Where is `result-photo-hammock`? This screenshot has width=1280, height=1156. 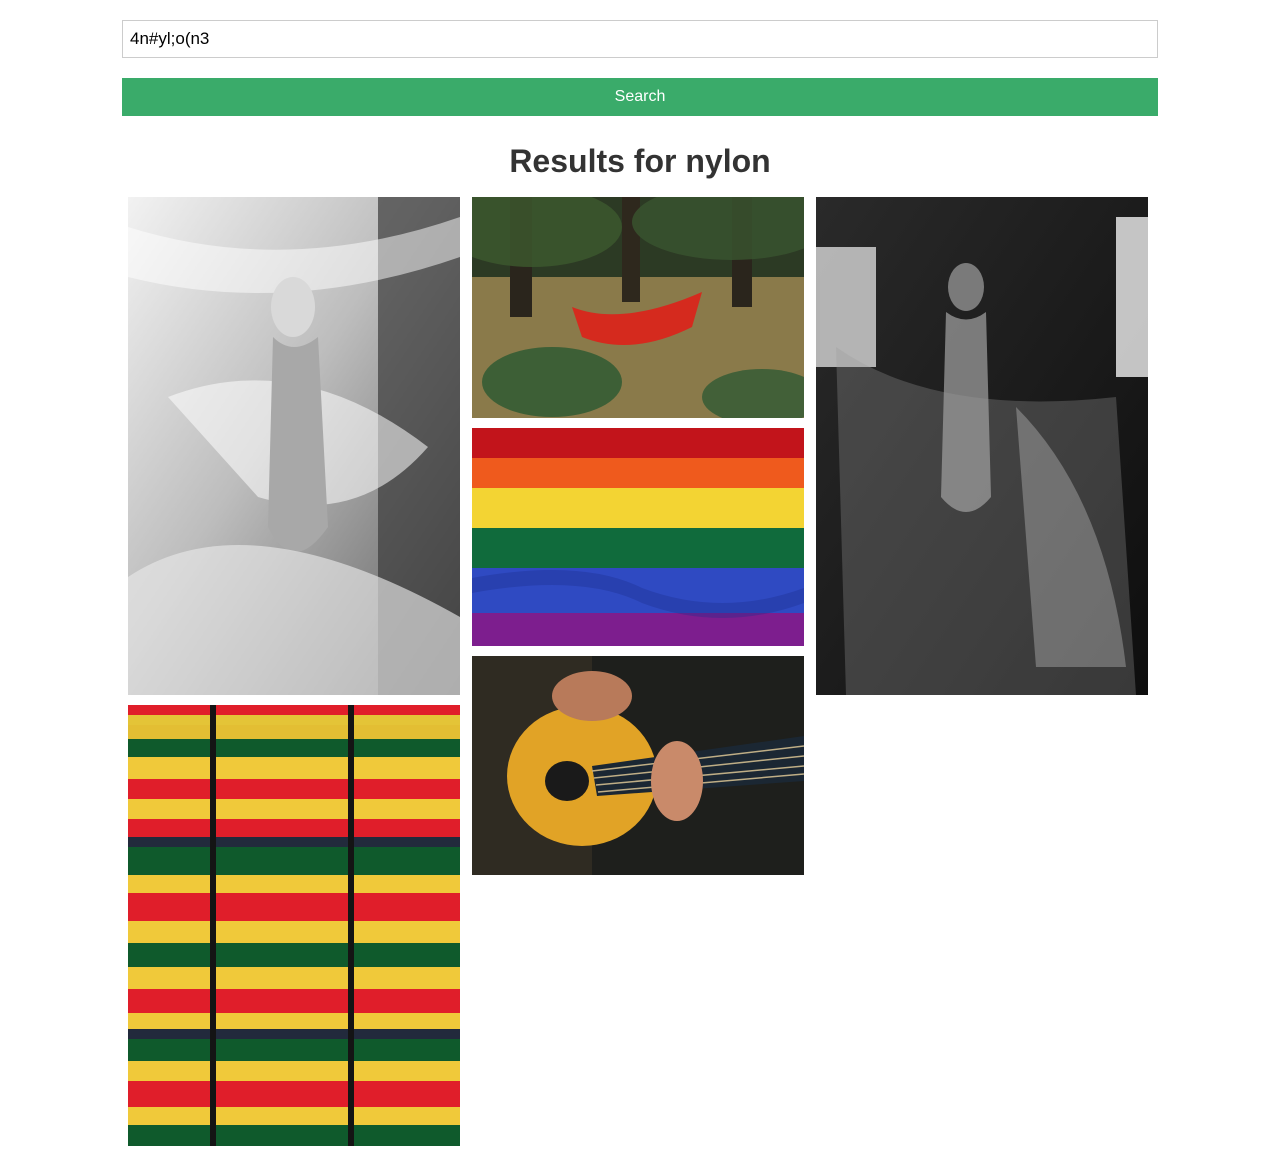
result-photo-hammock is located at coordinates (638, 307).